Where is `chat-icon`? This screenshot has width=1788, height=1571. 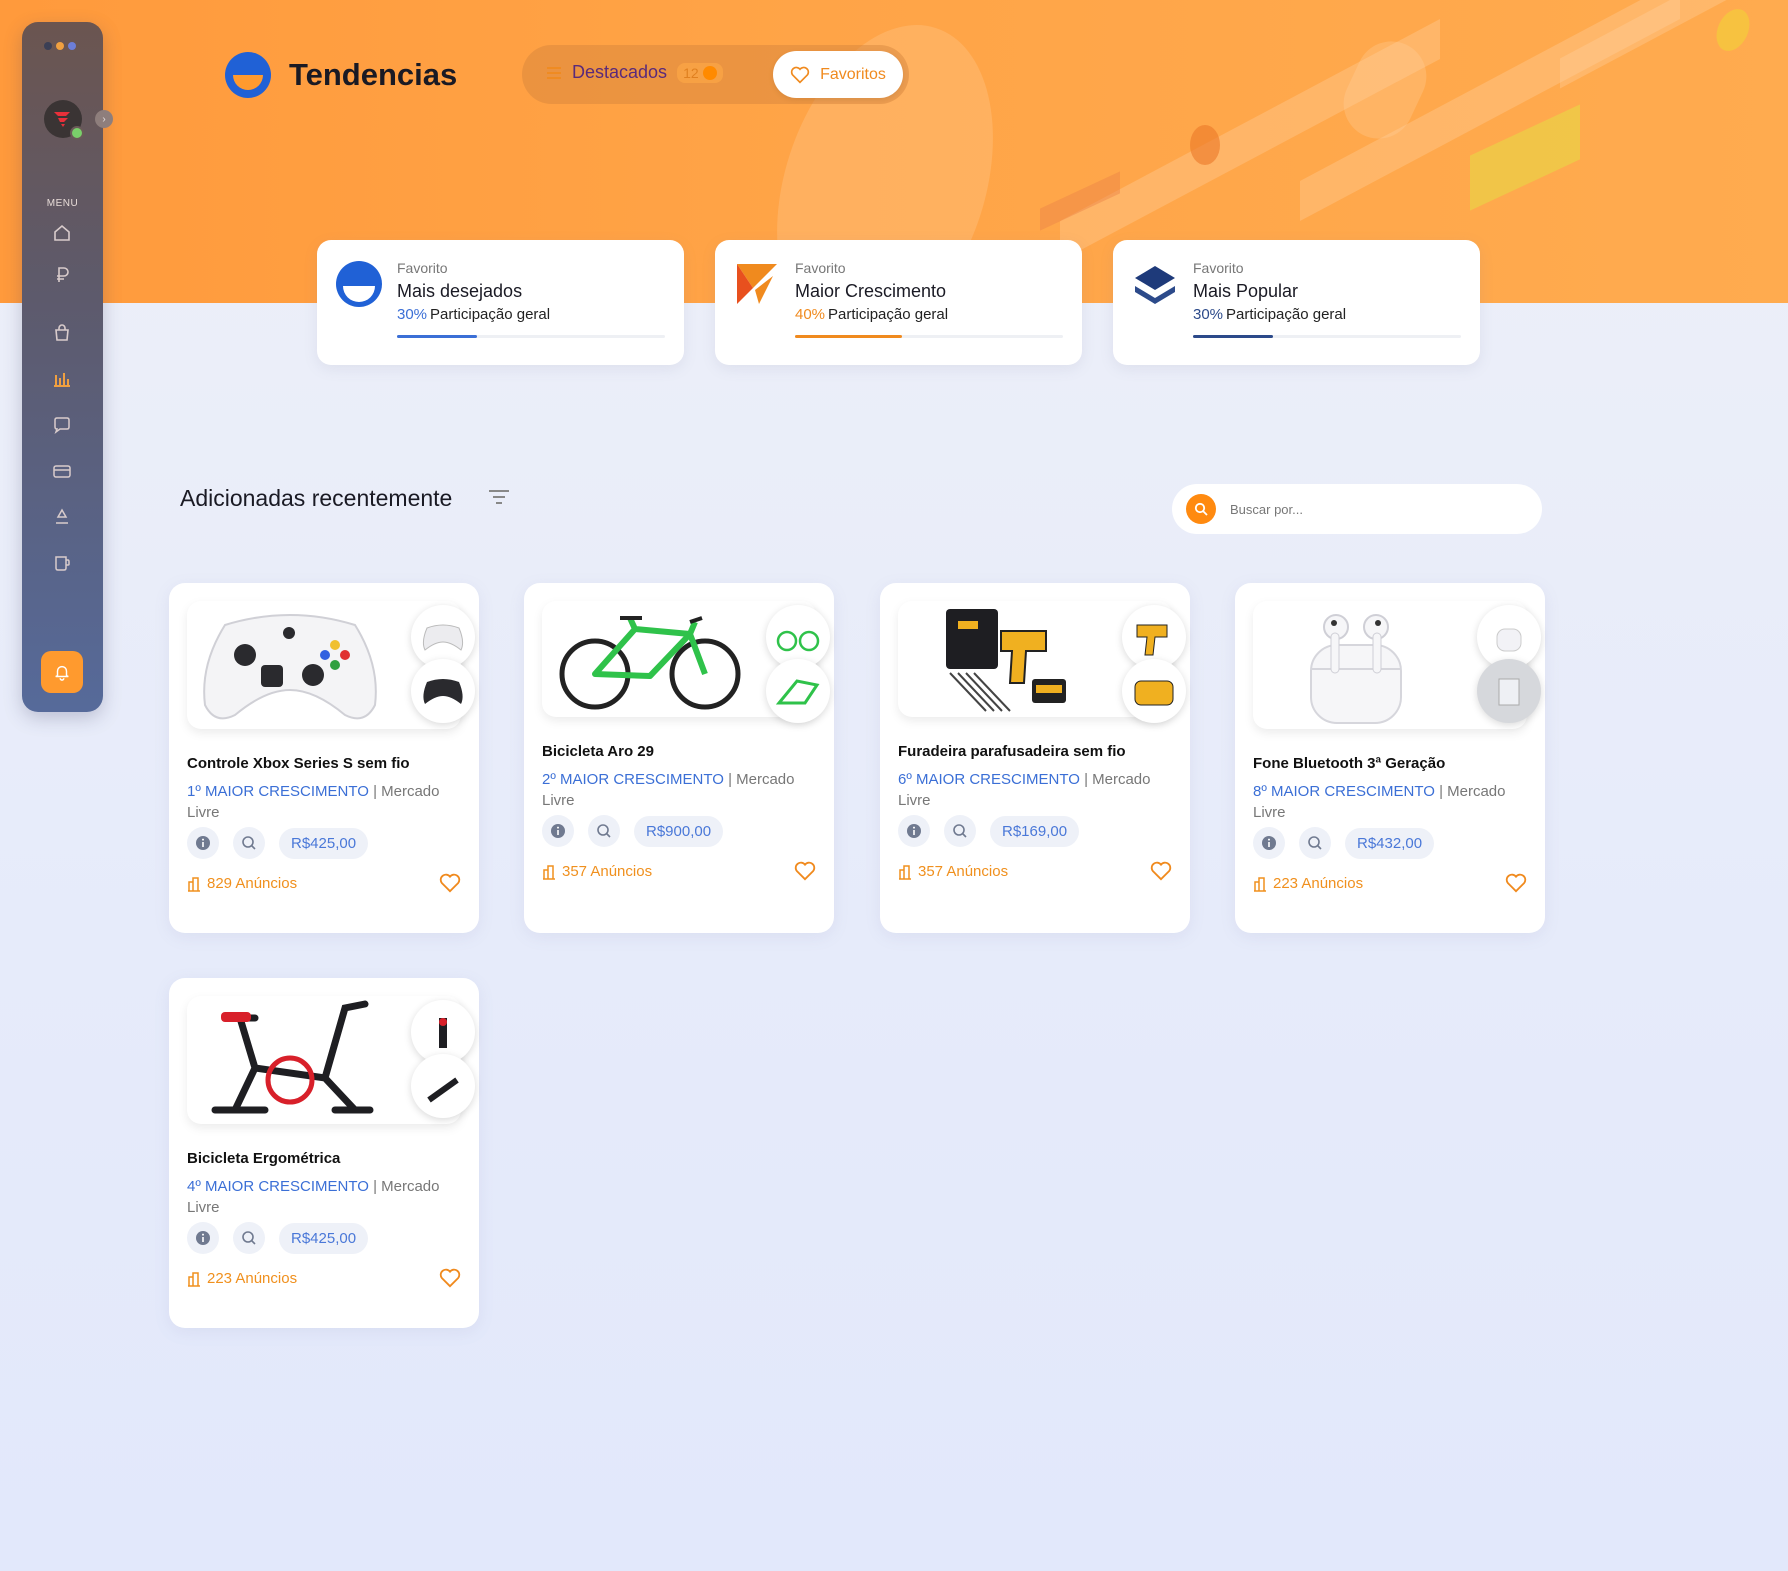
chat-icon is located at coordinates (62, 425).